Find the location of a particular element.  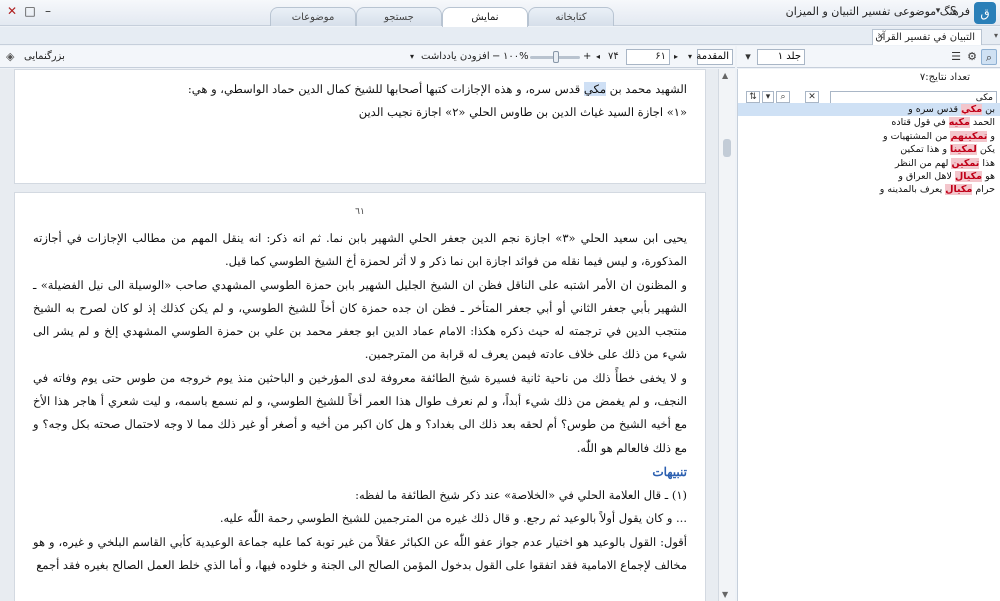

document-tab-label: التبيان في تفسير القرآن is located at coordinates (925, 37).